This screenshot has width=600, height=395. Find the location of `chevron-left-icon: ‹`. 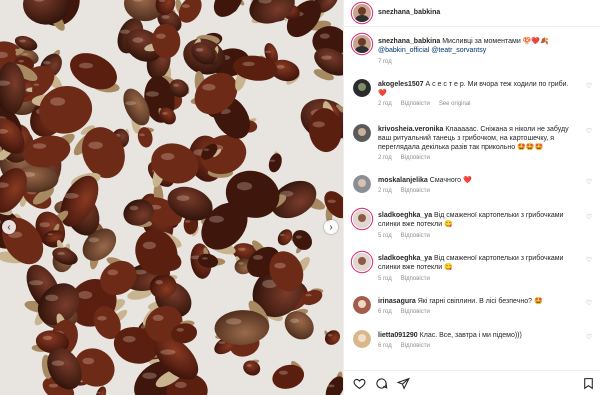

chevron-left-icon: ‹ is located at coordinates (9, 227).